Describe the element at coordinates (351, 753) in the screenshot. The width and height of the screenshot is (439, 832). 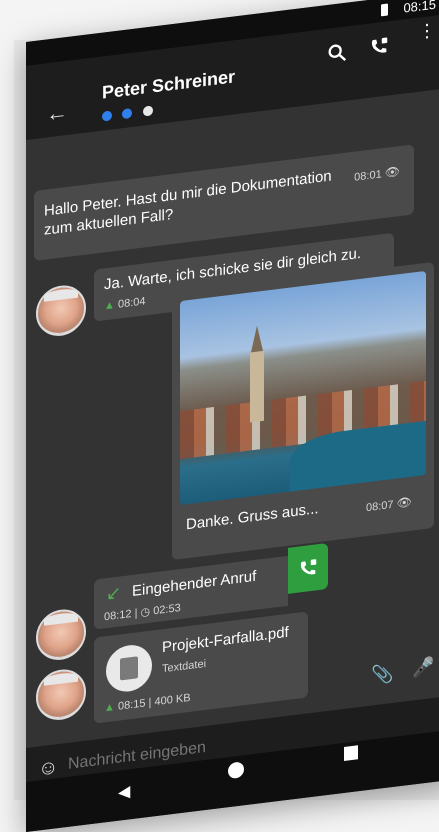
I see `nav-recents-icon` at that location.